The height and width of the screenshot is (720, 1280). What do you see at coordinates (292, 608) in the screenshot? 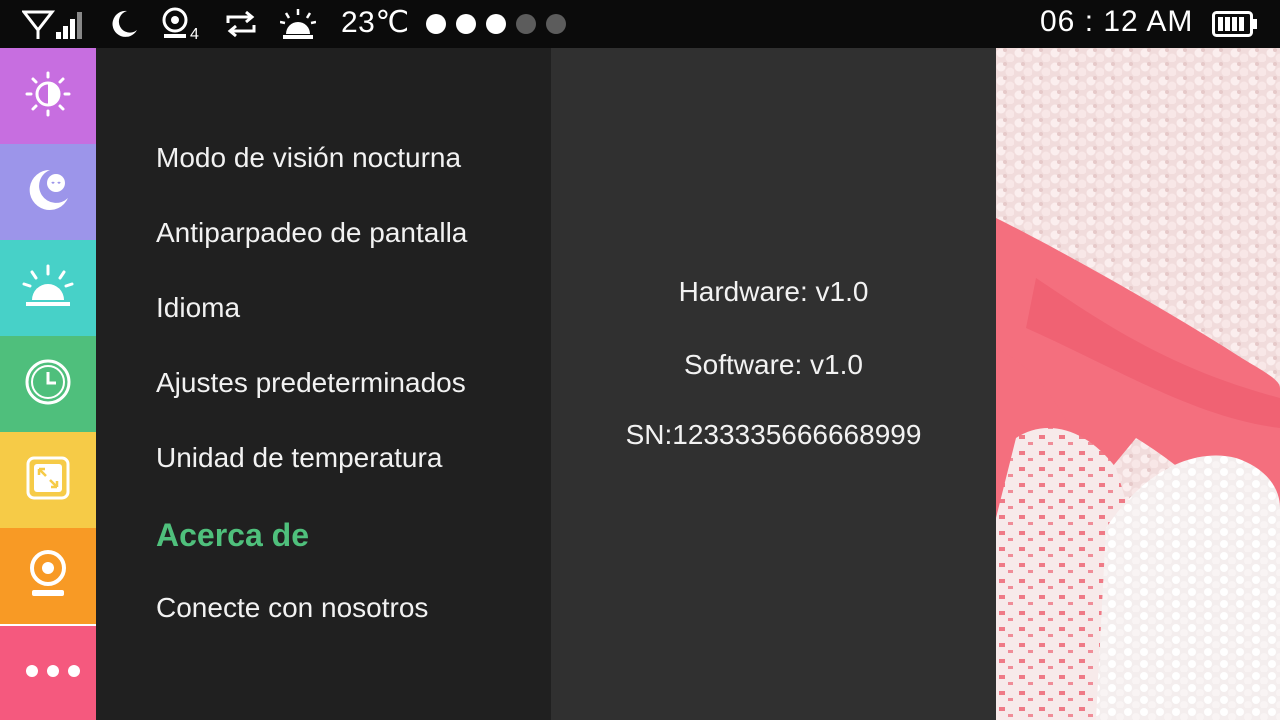
I see `menu-item-contact-us: Conecte con nosotros` at bounding box center [292, 608].